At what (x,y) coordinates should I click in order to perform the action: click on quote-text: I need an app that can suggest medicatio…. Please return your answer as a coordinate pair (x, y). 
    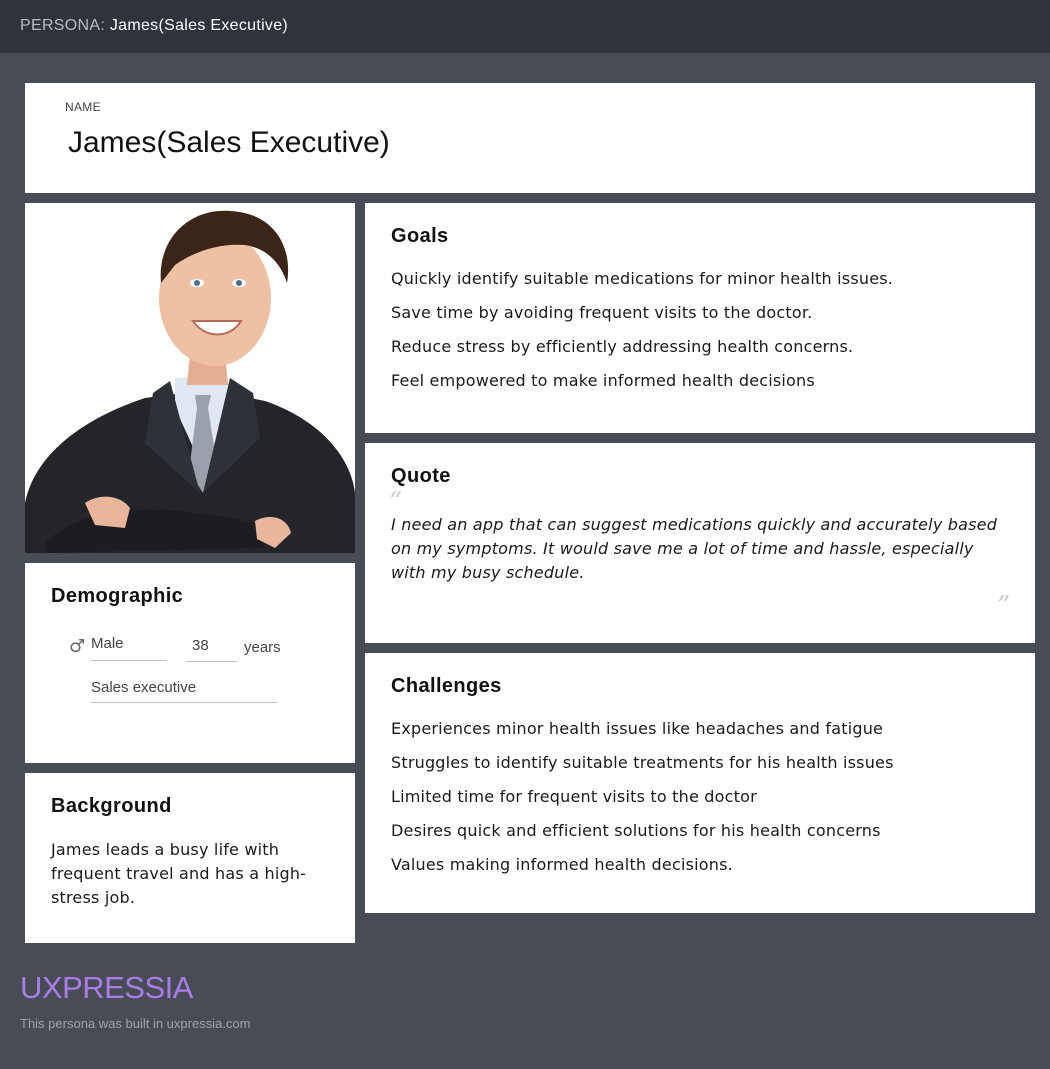
    Looking at the image, I should click on (698, 549).